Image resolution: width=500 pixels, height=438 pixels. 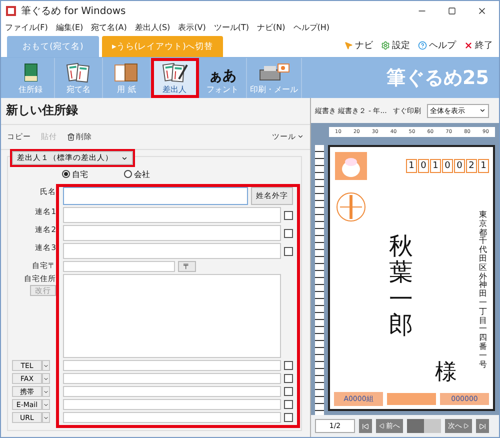 I want to click on link-label: 設定, so click(x=401, y=46).